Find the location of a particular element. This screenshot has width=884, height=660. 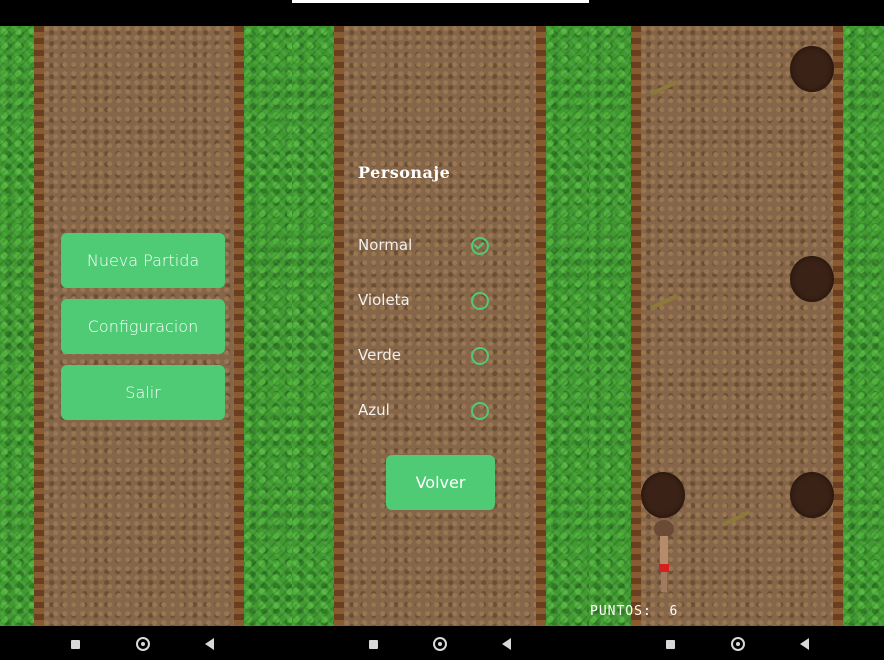

player-legs is located at coordinates (664, 582).